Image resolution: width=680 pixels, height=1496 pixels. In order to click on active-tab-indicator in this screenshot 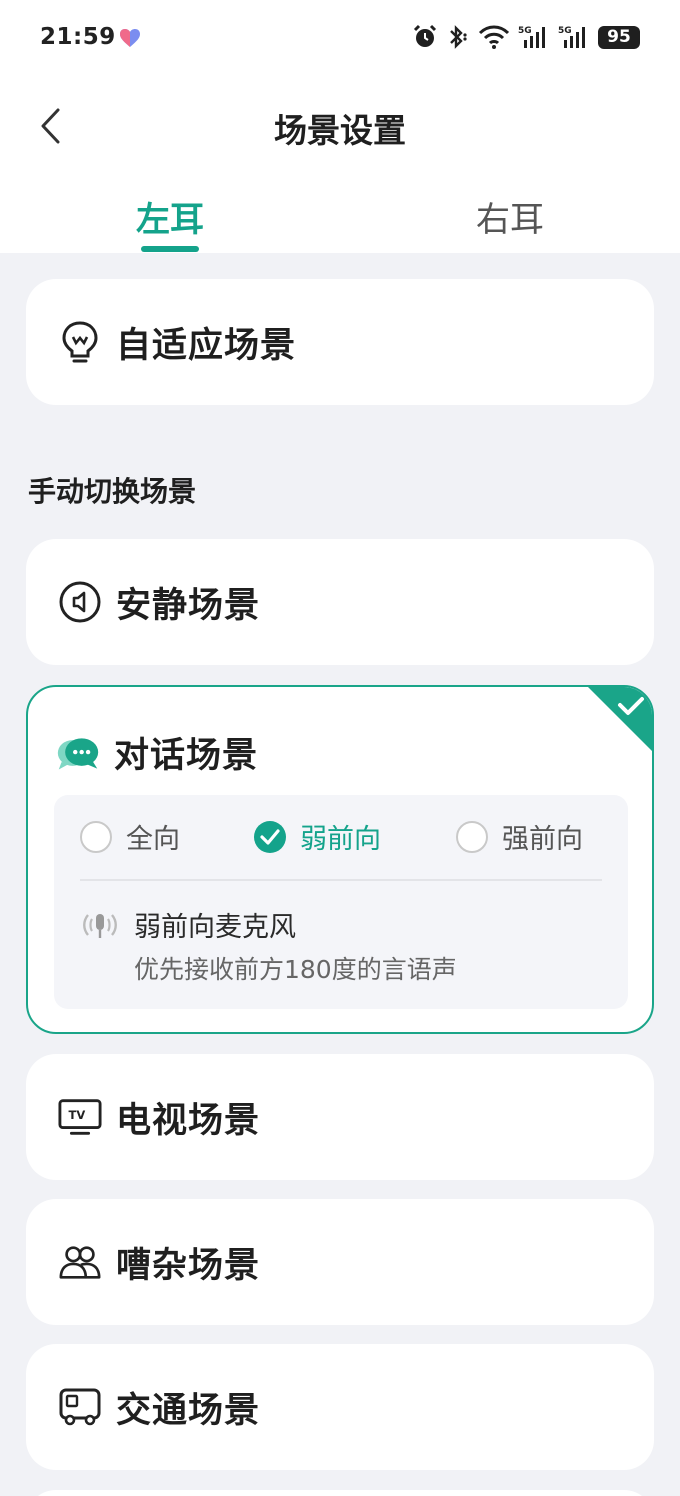, I will do `click(170, 249)`.